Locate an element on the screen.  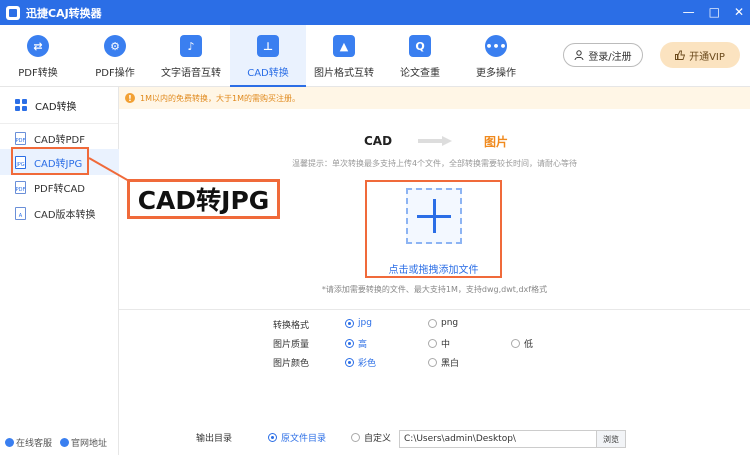
window-controls: — □ ✕ is located at coordinates (713, 12).